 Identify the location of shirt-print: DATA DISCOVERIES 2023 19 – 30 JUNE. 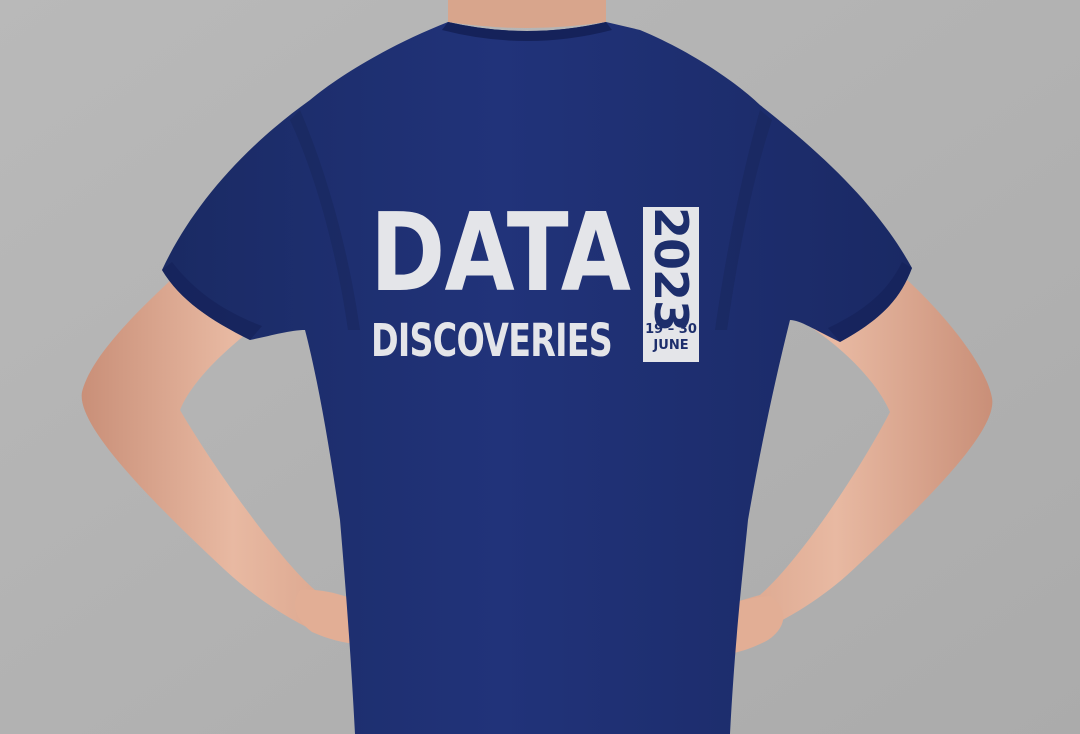
(536, 281).